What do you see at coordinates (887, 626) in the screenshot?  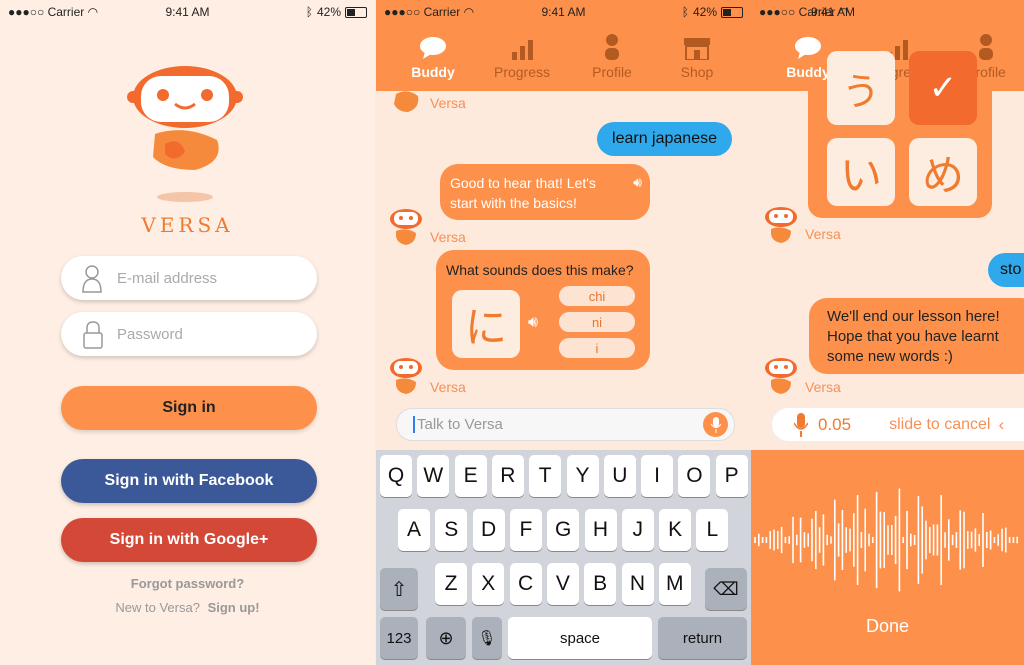 I see `done-button: Done` at bounding box center [887, 626].